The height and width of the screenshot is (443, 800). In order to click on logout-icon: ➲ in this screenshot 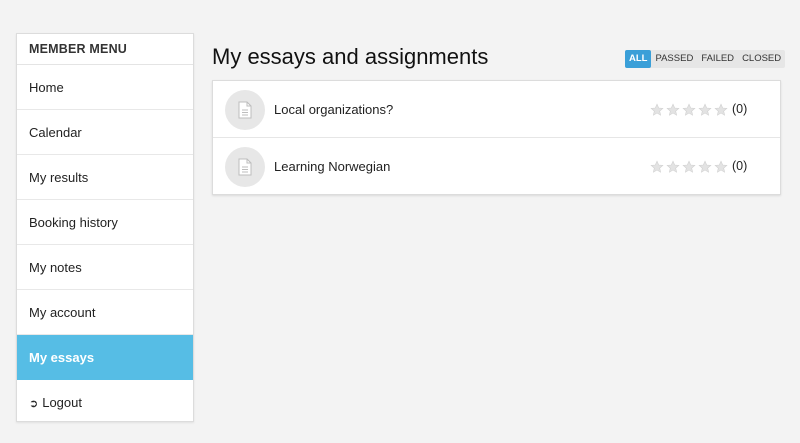, I will do `click(34, 404)`.